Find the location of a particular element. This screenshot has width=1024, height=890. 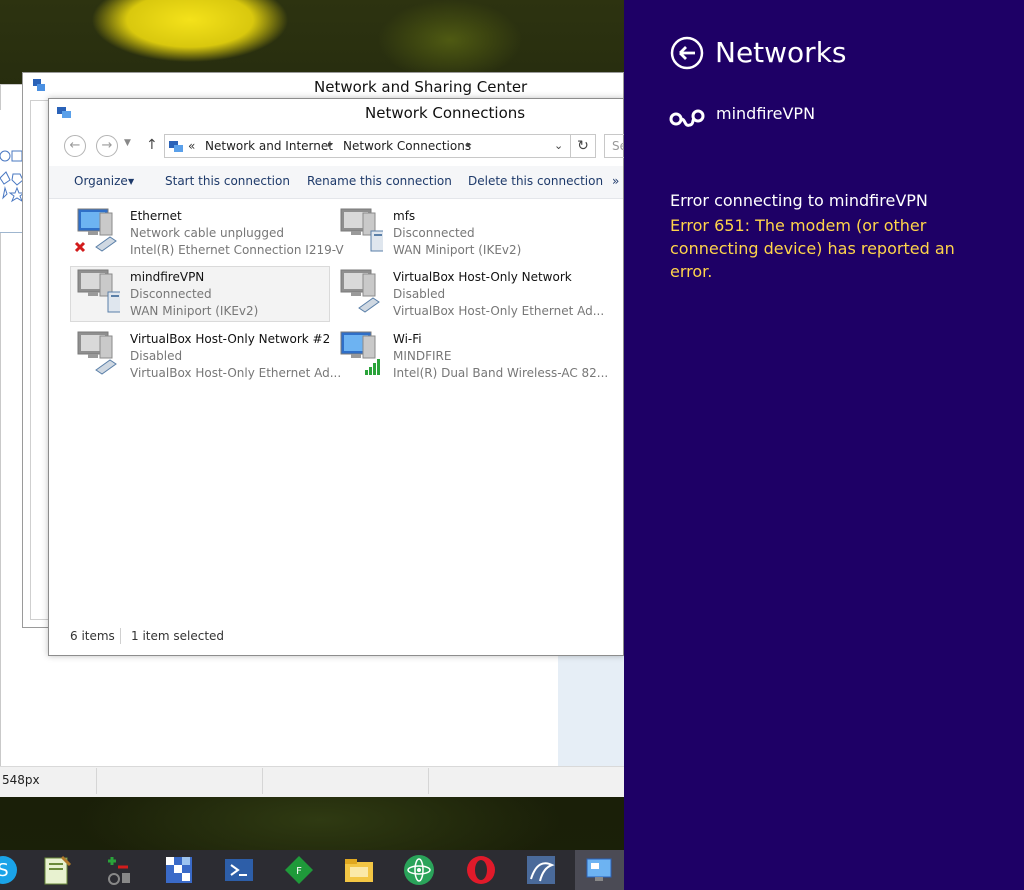

network-folder-icon is located at coordinates (176, 146).